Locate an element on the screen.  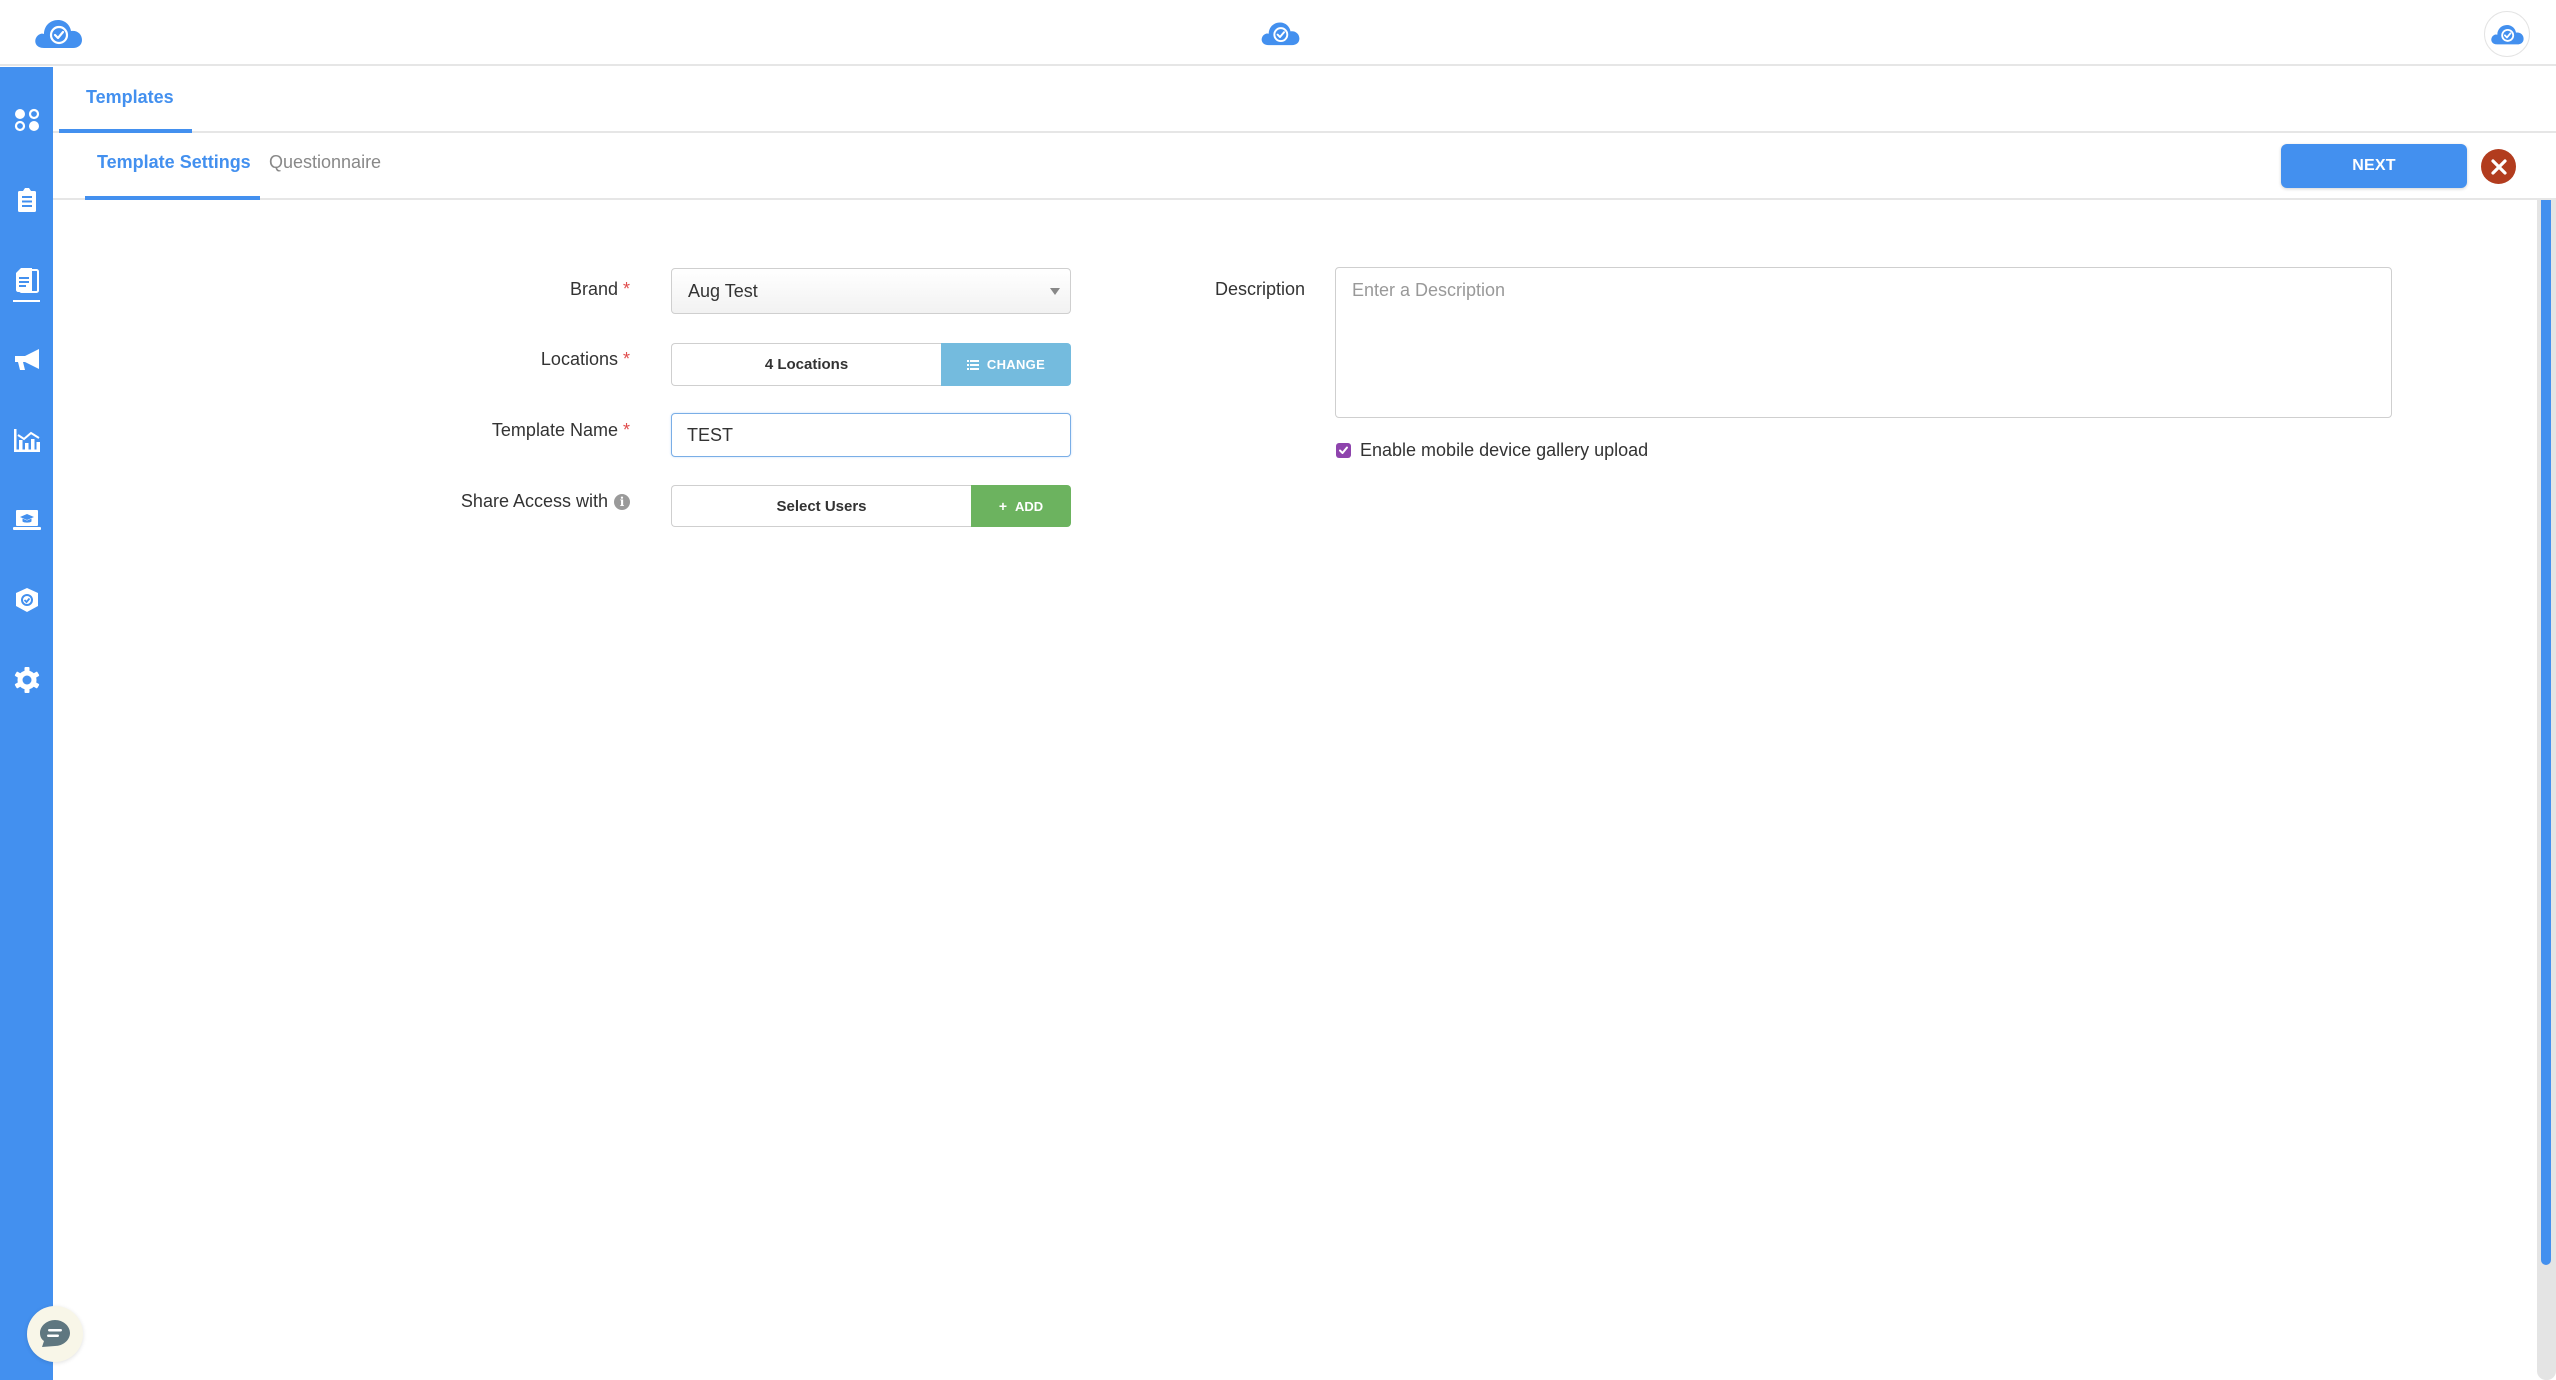
sidebar-item-reports is located at coordinates (26, 440).